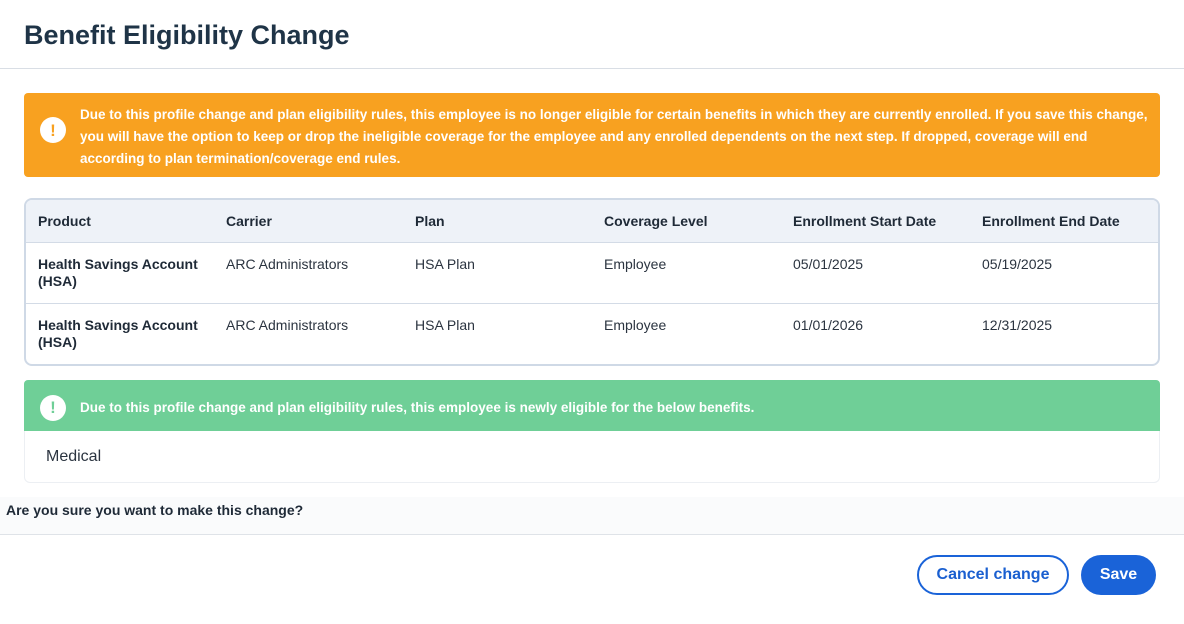 The image size is (1184, 624). Describe the element at coordinates (993, 575) in the screenshot. I see `cancel-change-button: Cancel change` at that location.